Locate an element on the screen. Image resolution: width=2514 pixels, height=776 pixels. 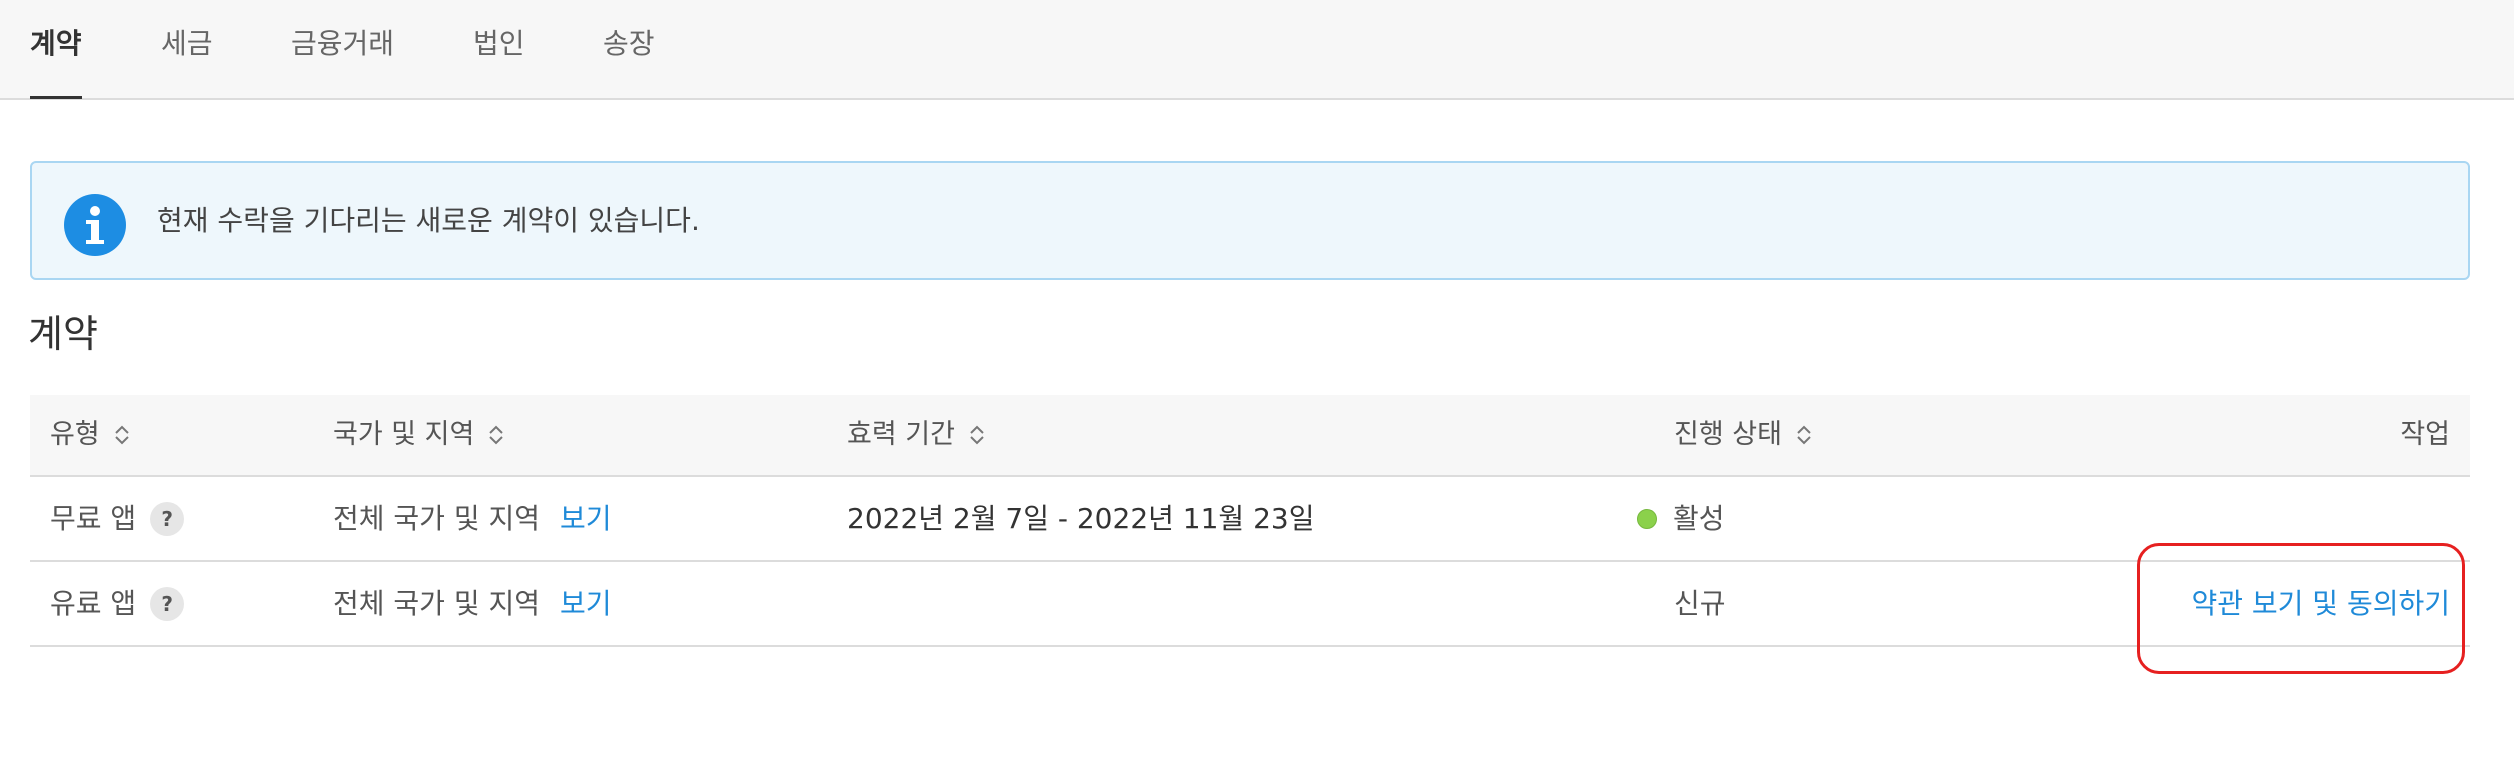
column-header-type: 유형 is located at coordinates (90, 435).